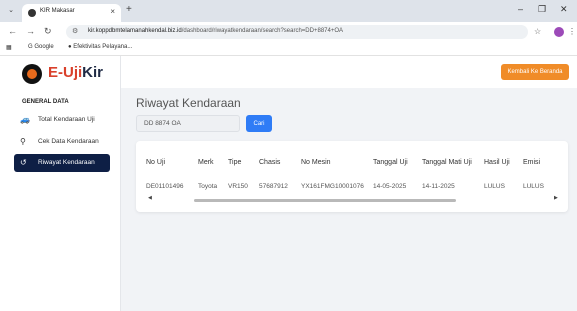  What do you see at coordinates (25, 119) in the screenshot?
I see `car-icon: 🚙` at bounding box center [25, 119].